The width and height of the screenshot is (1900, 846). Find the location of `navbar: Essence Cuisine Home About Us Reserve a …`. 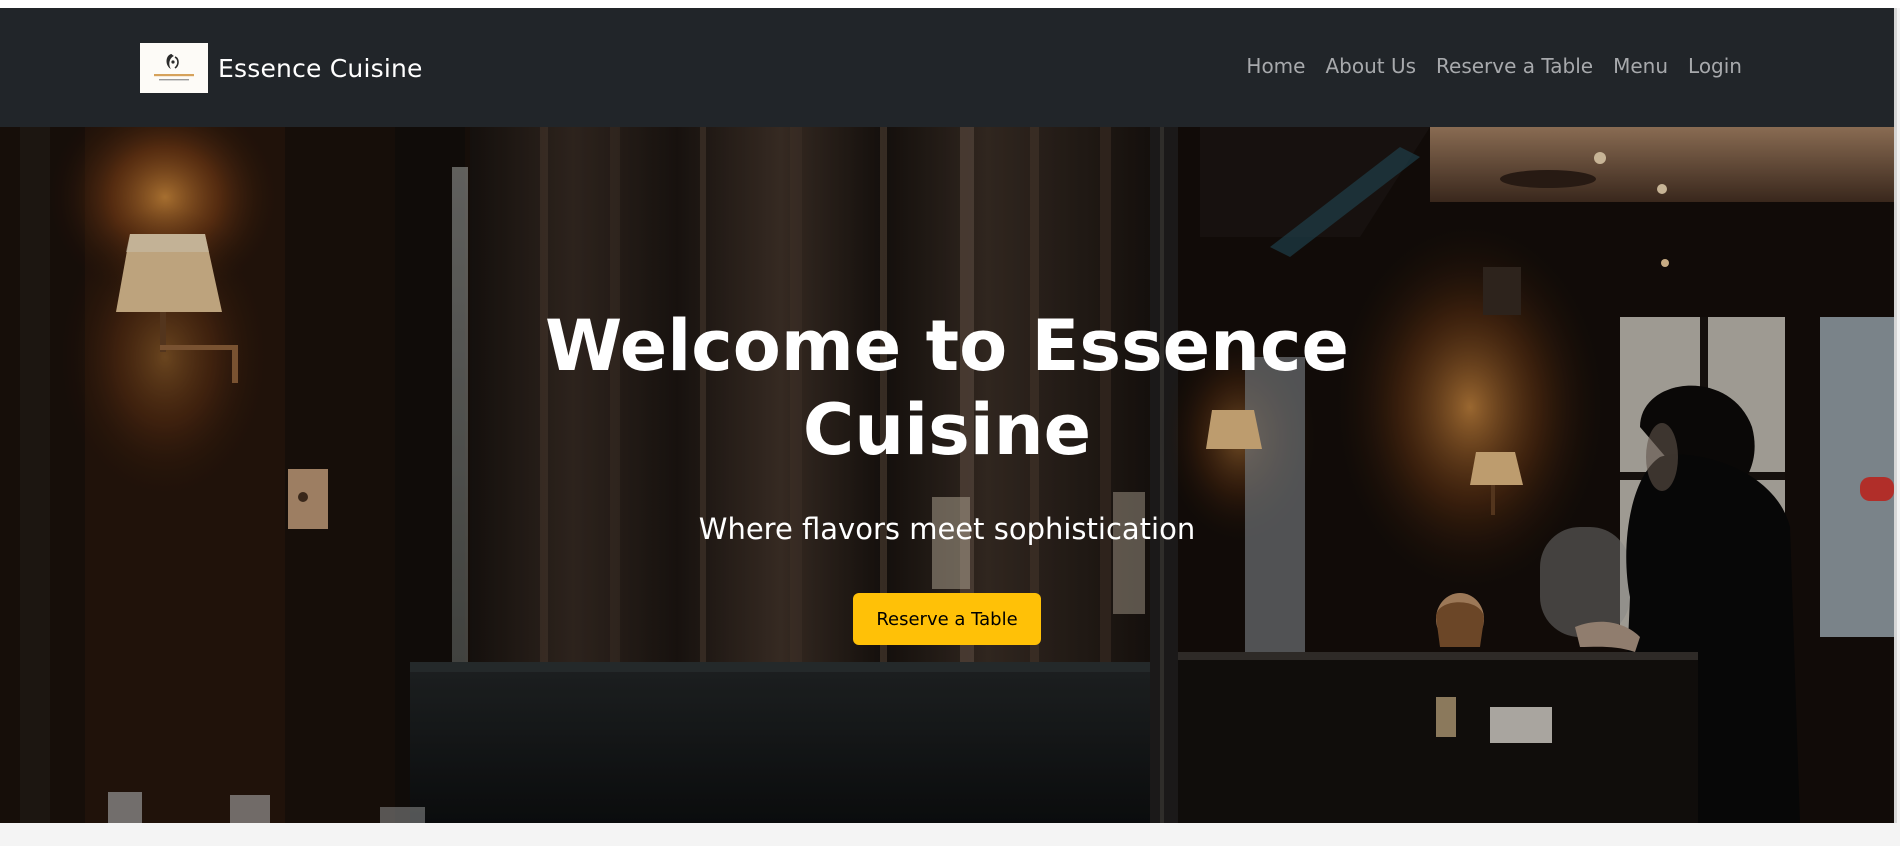

navbar: Essence Cuisine Home About Us Reserve a … is located at coordinates (948, 67).